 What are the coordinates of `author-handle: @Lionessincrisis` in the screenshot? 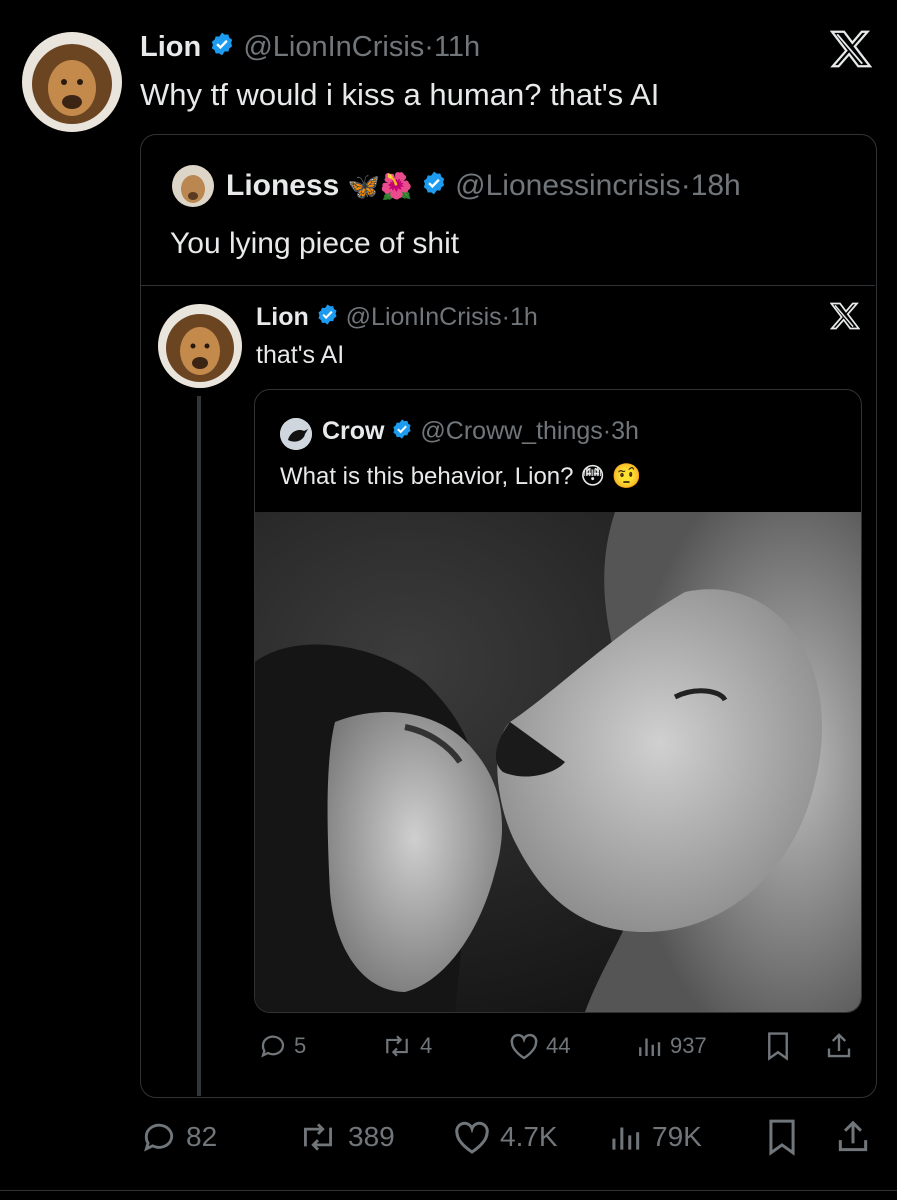 It's located at (568, 185).